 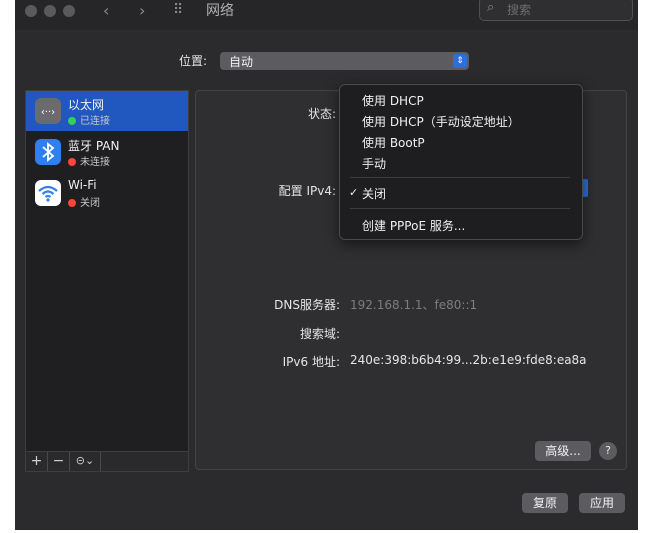 What do you see at coordinates (556, 10) in the screenshot?
I see `search-field: ⌕ 搜索` at bounding box center [556, 10].